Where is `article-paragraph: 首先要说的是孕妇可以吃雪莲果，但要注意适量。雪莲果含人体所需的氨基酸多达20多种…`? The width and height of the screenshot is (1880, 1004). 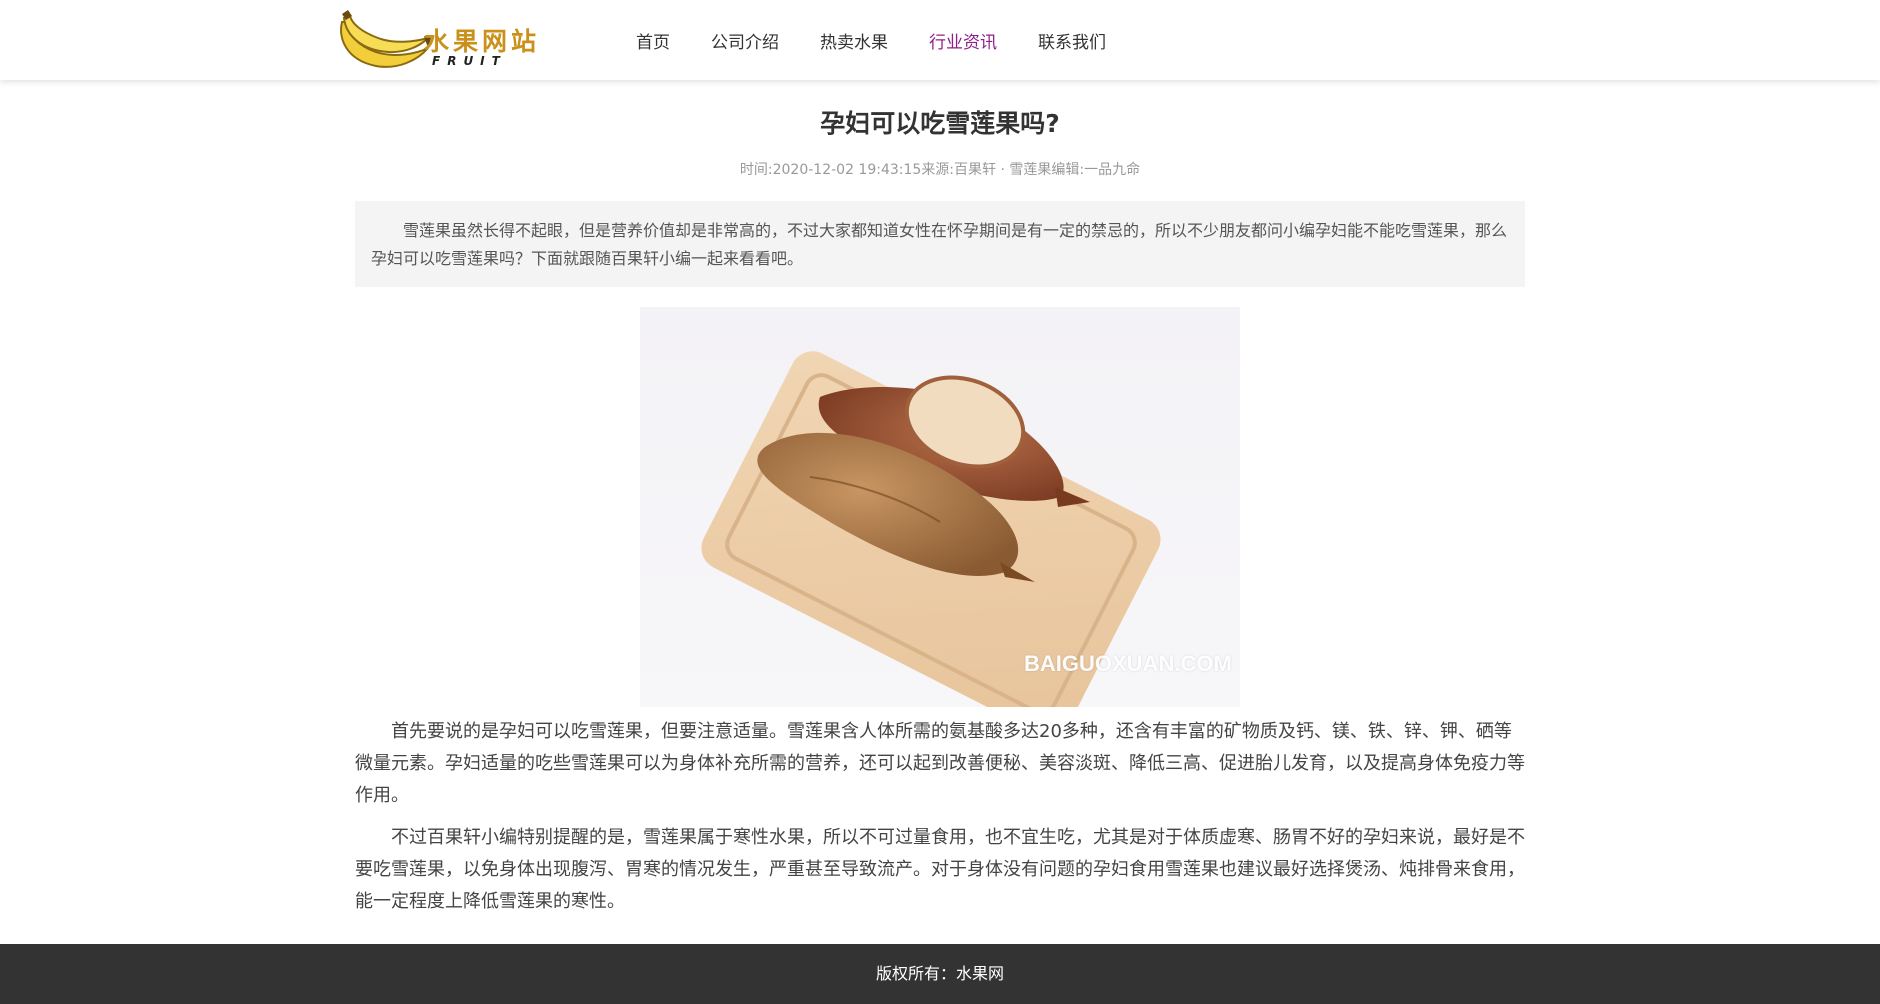 article-paragraph: 首先要说的是孕妇可以吃雪莲果，但要注意适量。雪莲果含人体所需的氨基酸多达20多种… is located at coordinates (940, 763).